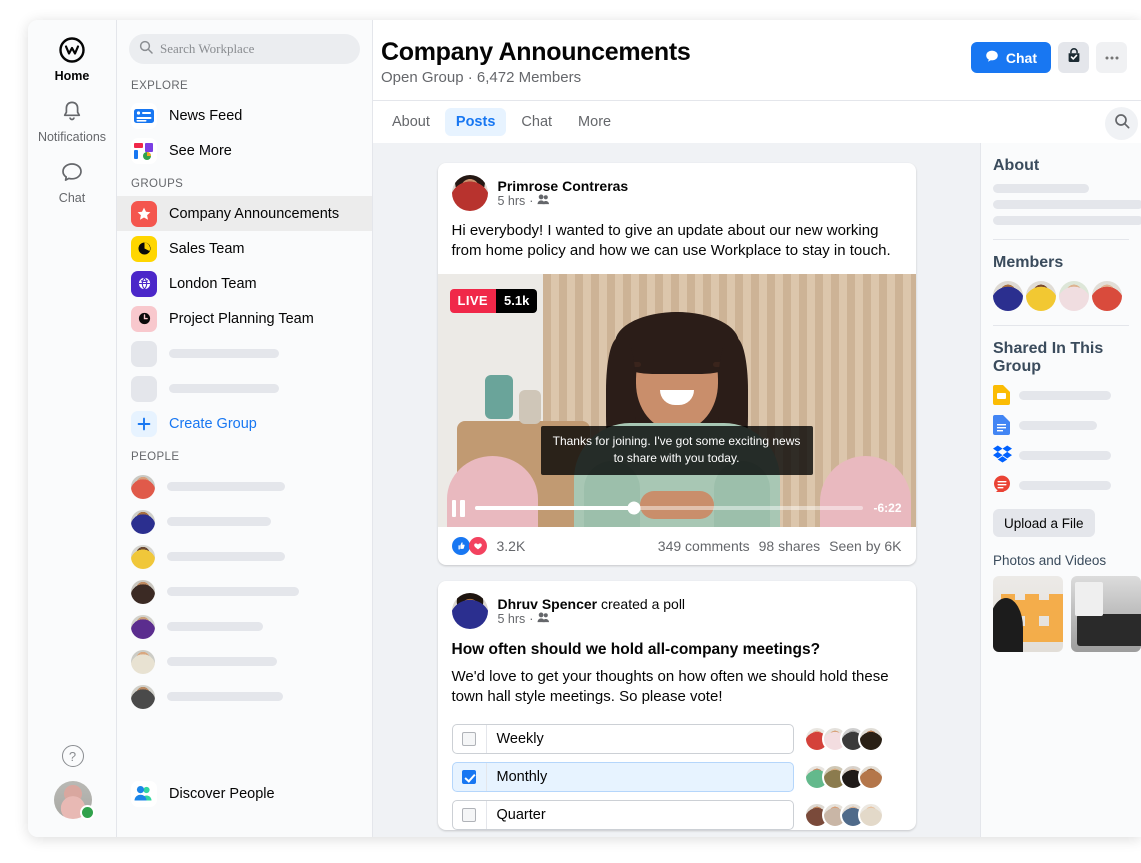  Describe the element at coordinates (200, 150) in the screenshot. I see `sidebar-item-see-more-label: See More` at that location.